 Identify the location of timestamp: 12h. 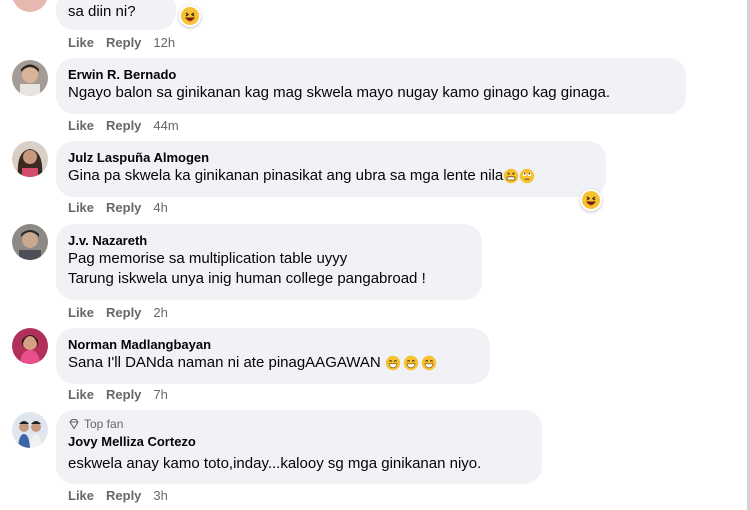
(164, 42).